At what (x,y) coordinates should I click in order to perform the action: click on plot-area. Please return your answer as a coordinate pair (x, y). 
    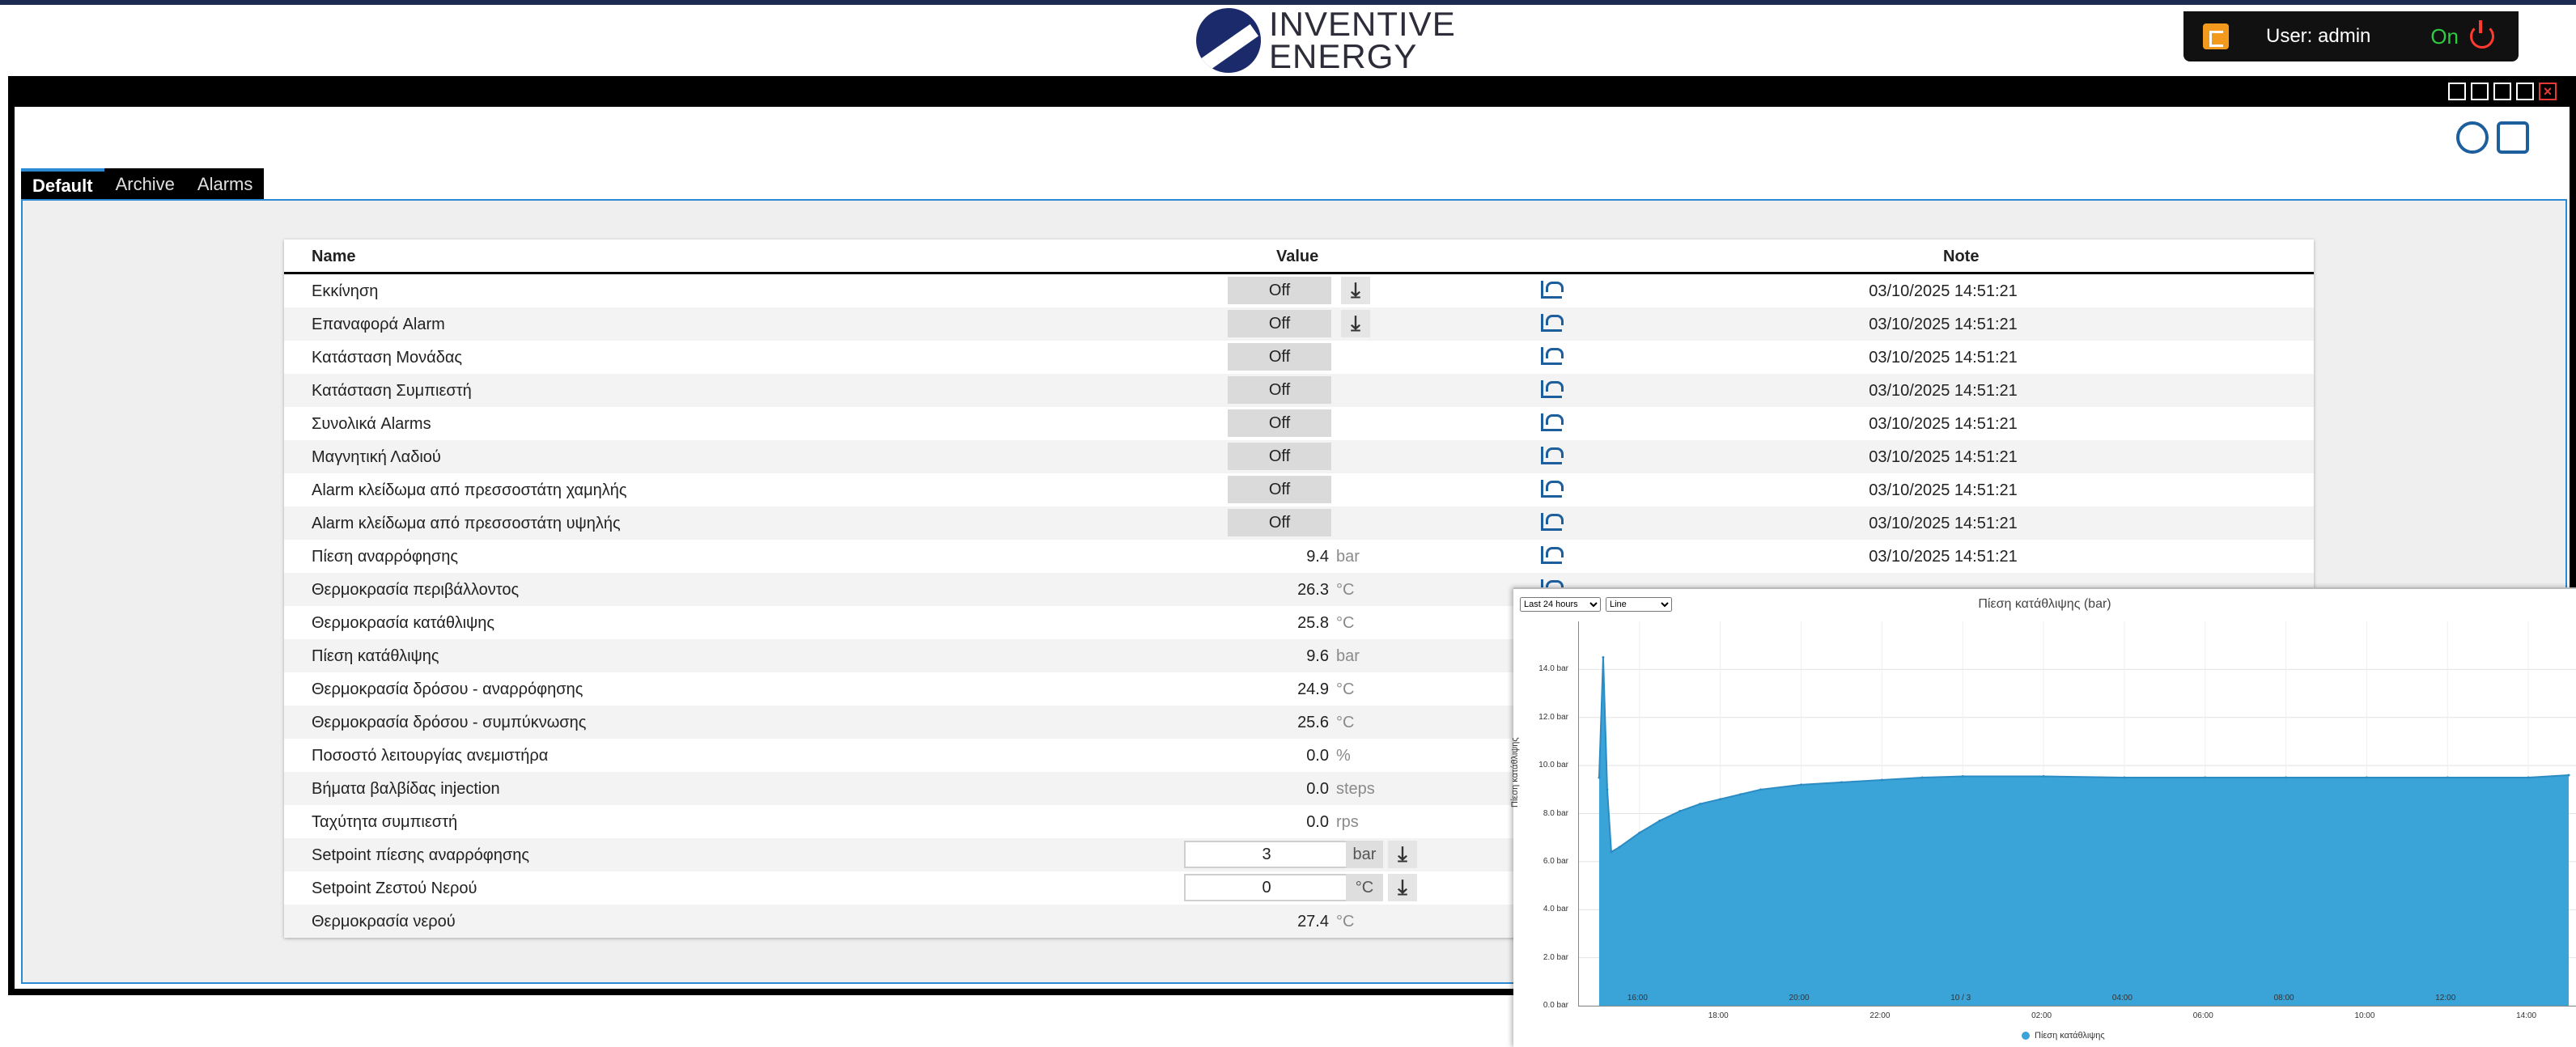
    Looking at the image, I should click on (2077, 814).